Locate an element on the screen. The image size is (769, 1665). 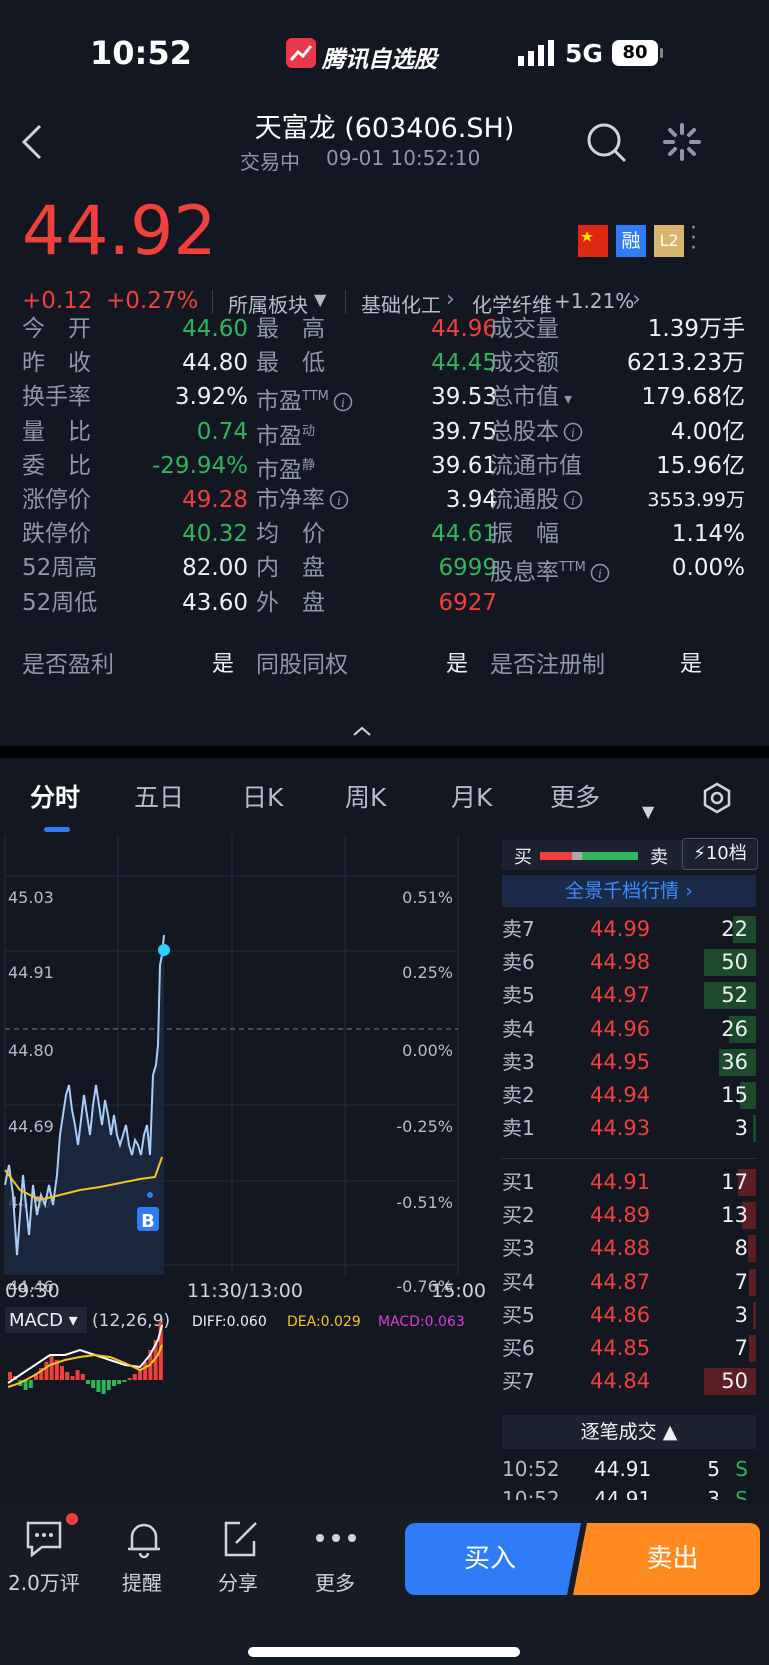
stat-label: 振 幅 is located at coordinates (524, 534).